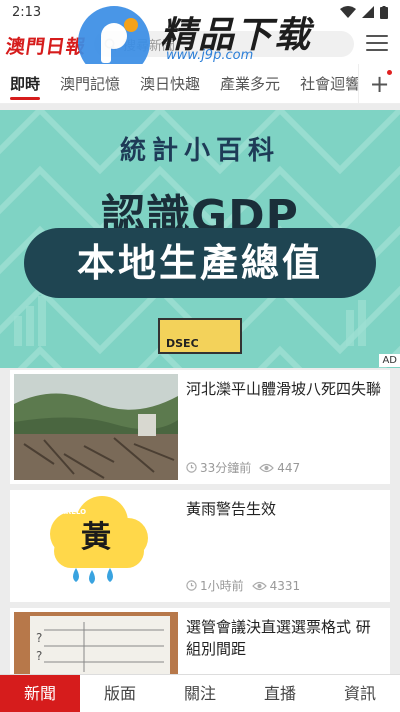 This screenshot has height=712, width=400. I want to click on tab-instant: 即時, so click(25, 84).